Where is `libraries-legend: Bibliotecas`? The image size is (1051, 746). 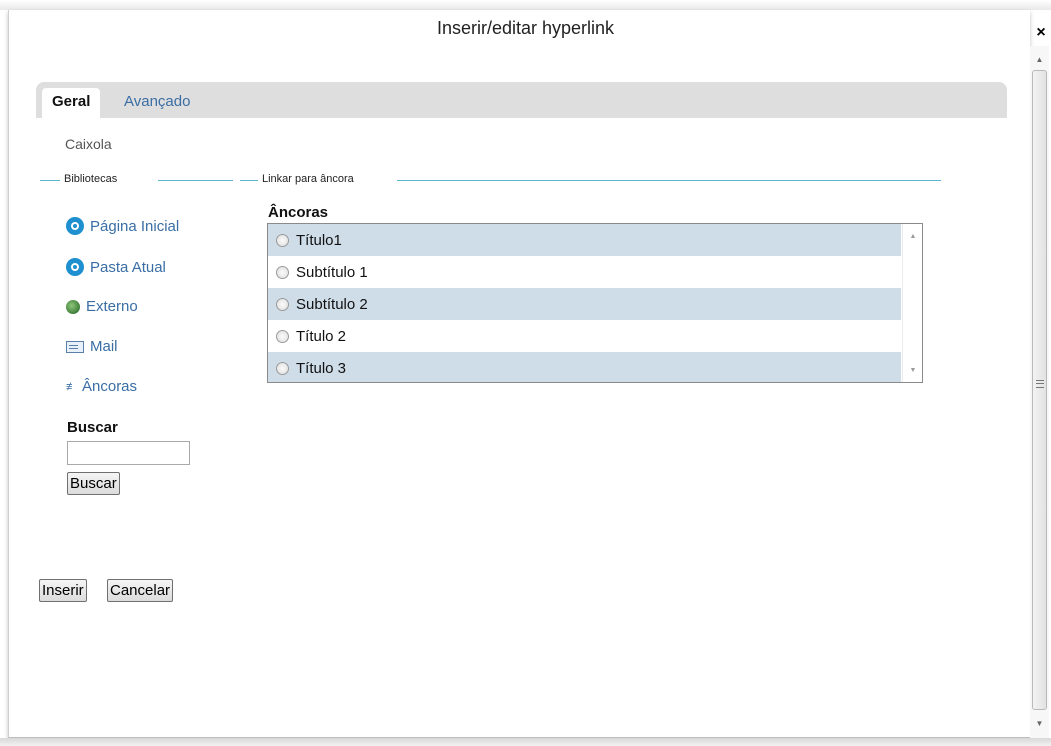 libraries-legend: Bibliotecas is located at coordinates (91, 179).